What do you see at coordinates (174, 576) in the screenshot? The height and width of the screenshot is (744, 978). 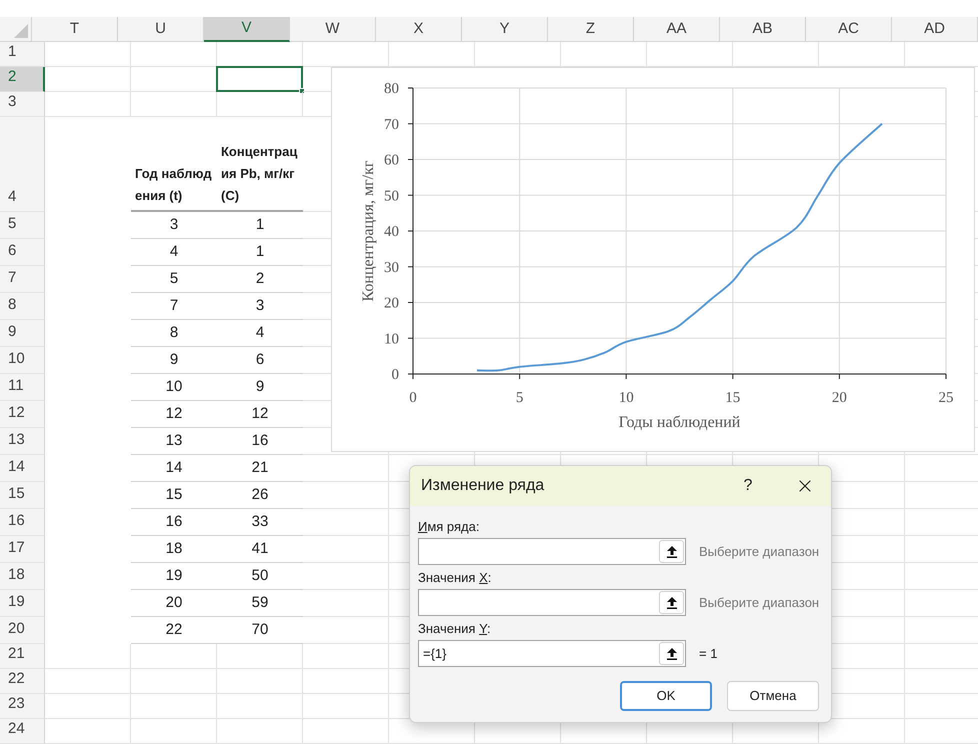 I see `grid-cell: 19` at bounding box center [174, 576].